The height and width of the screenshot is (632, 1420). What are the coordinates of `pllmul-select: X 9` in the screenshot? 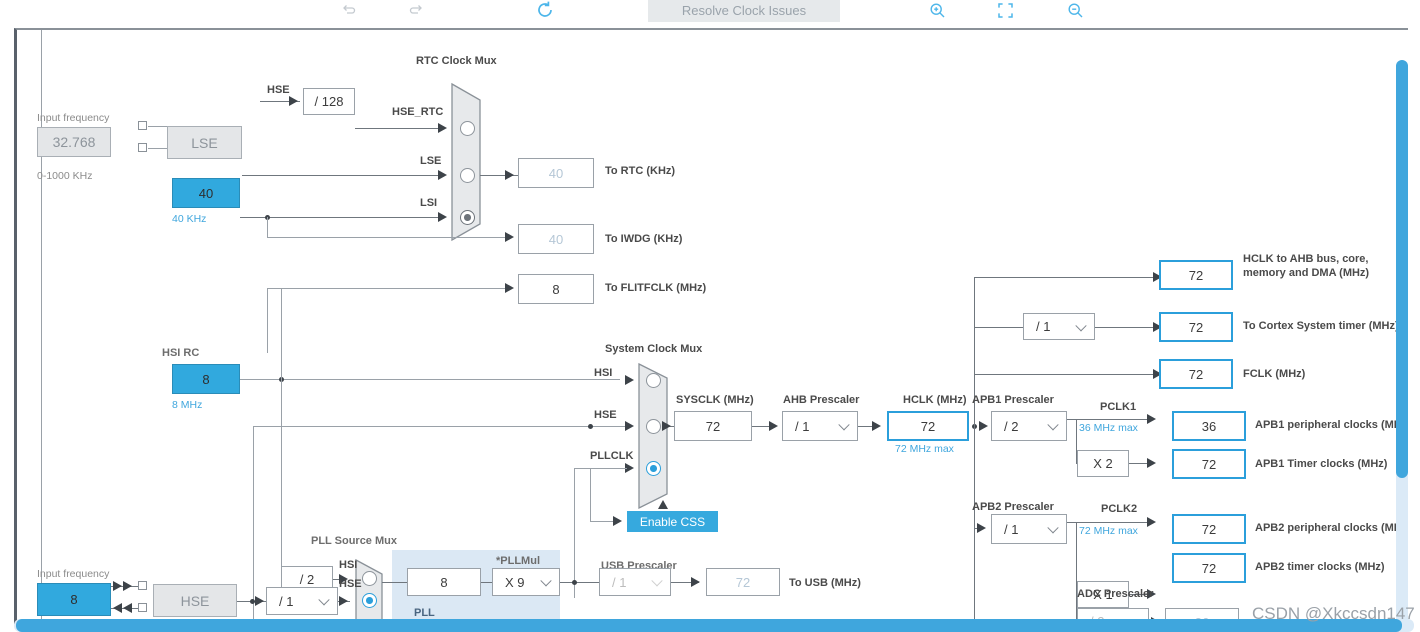 It's located at (526, 582).